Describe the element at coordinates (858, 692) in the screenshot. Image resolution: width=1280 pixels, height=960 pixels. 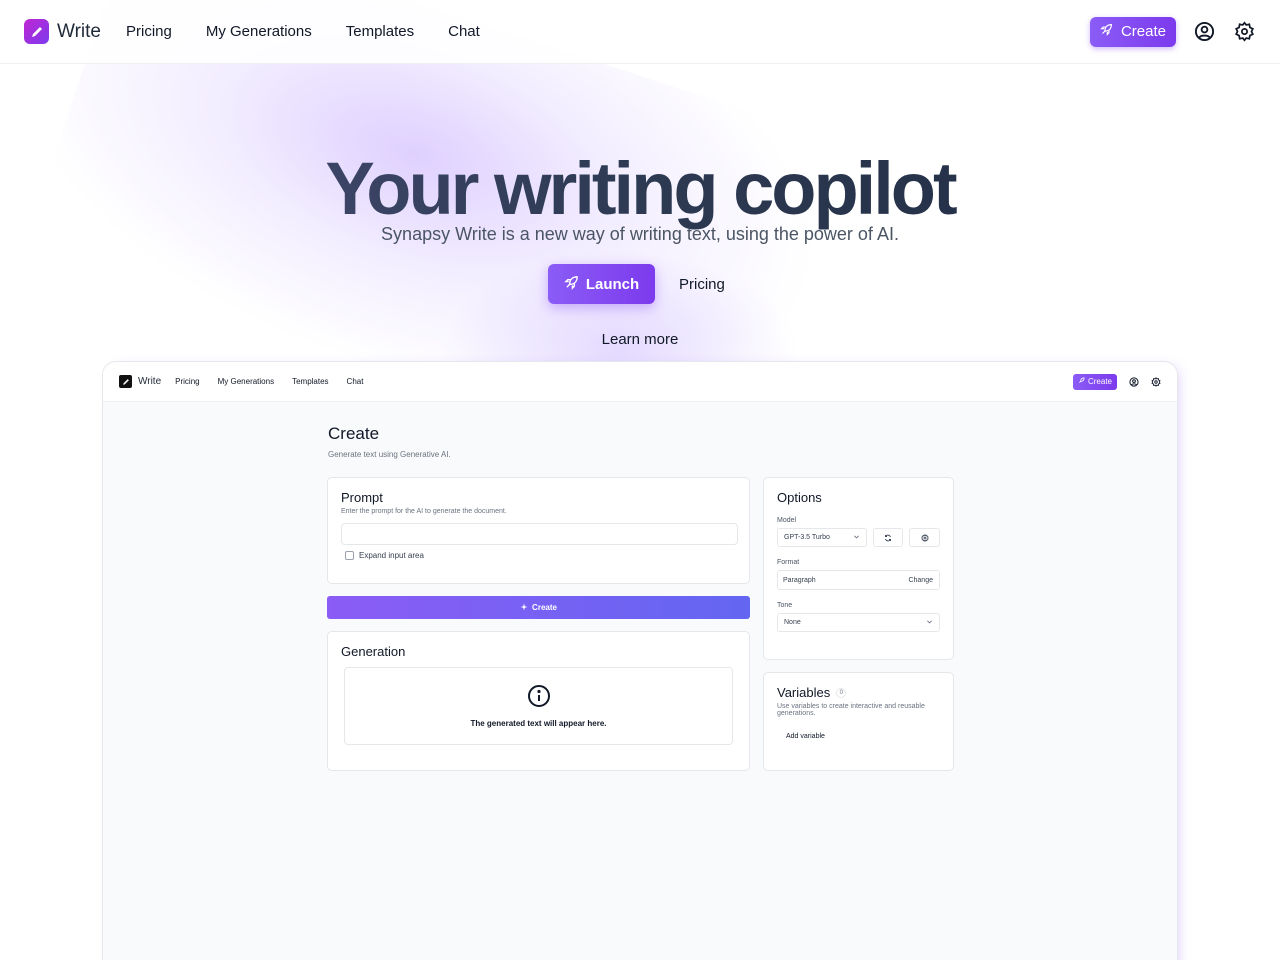
I see `variables-header: Variables 0` at that location.